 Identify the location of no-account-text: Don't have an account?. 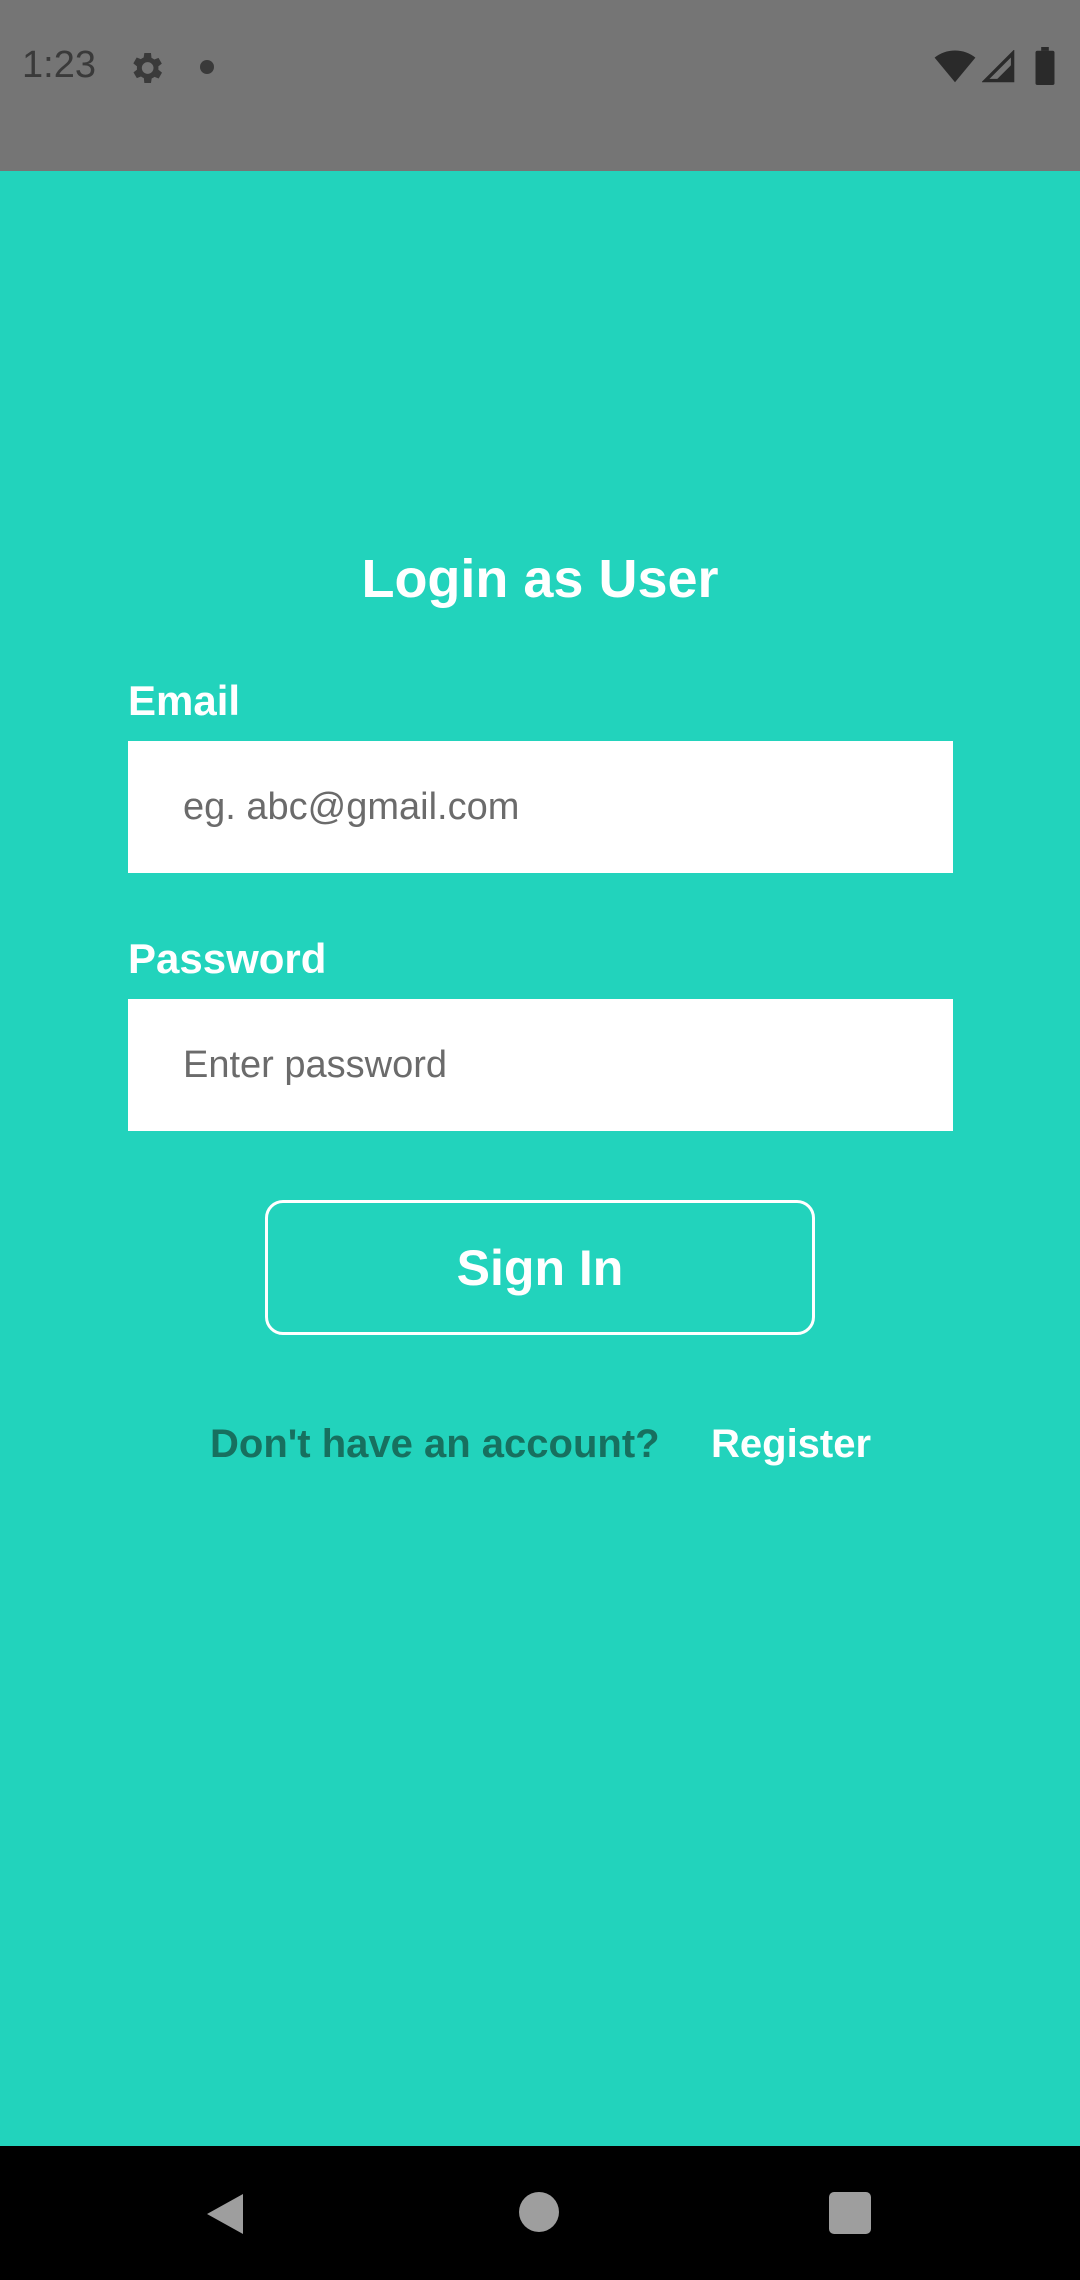
(435, 1444).